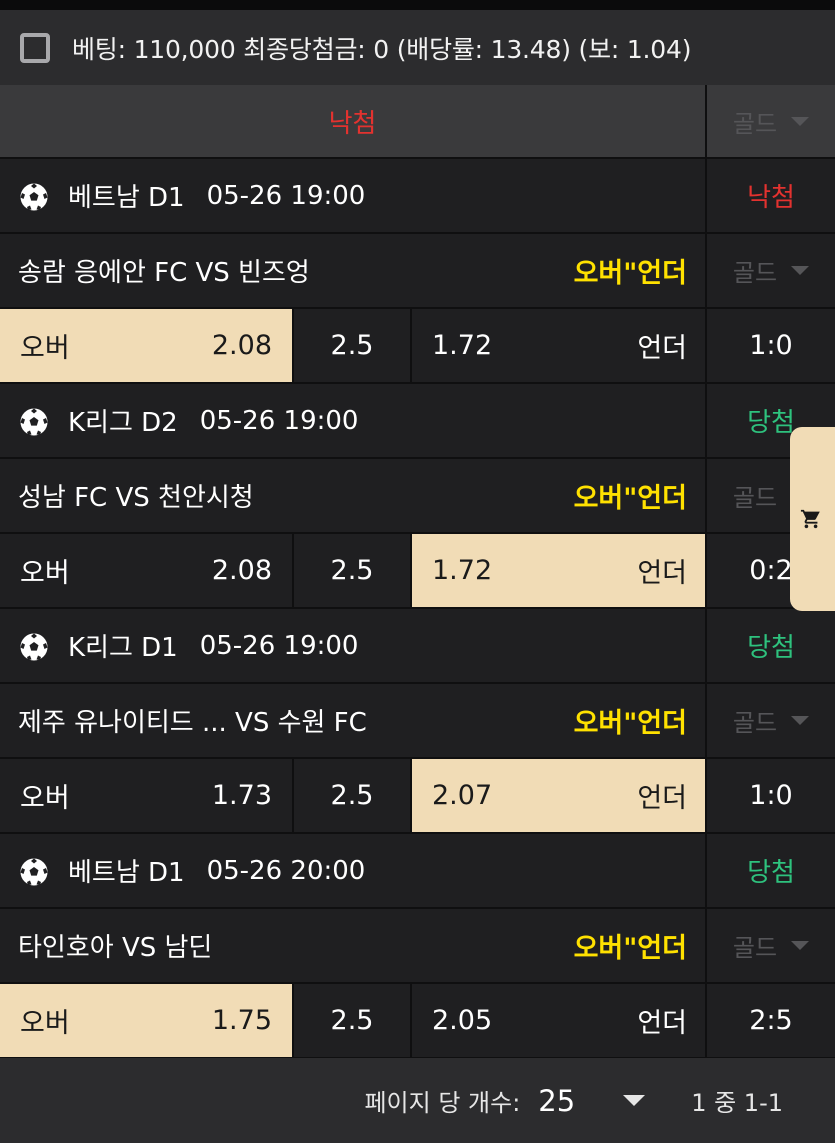 The height and width of the screenshot is (1143, 835). Describe the element at coordinates (35, 47) in the screenshot. I see `select-checkbox` at that location.